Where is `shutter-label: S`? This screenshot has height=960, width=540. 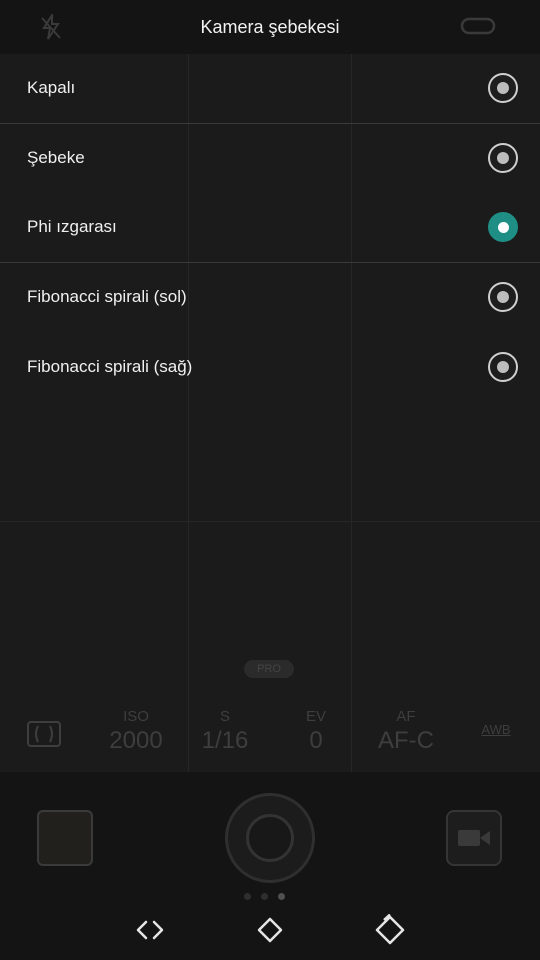
shutter-label: S is located at coordinates (224, 716).